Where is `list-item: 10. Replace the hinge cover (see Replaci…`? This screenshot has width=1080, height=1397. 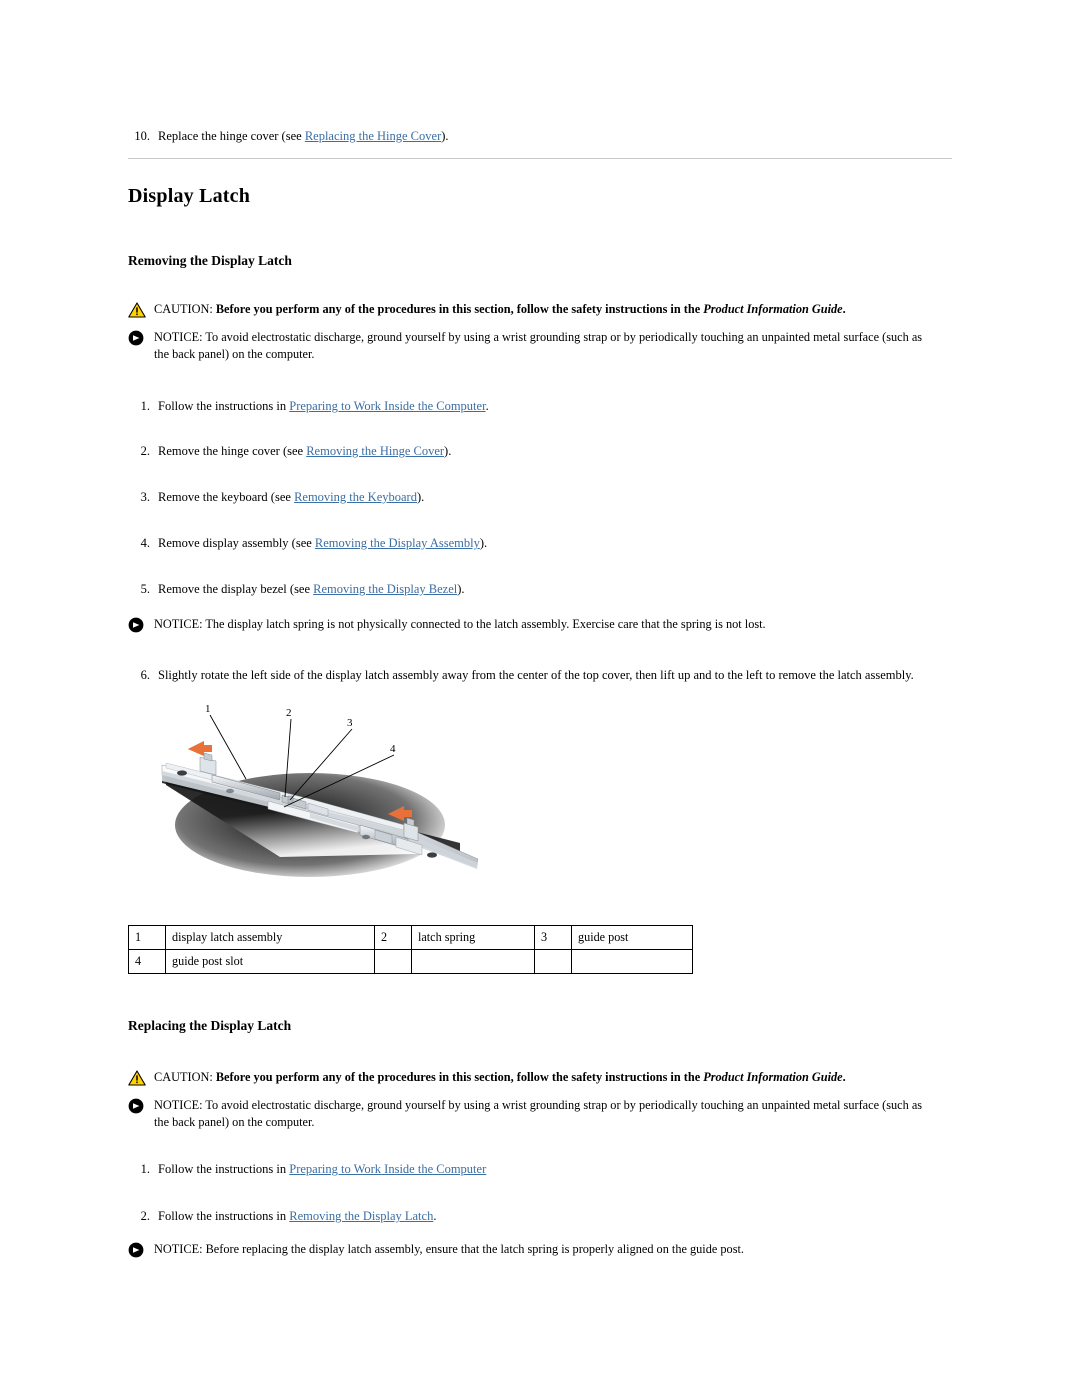 list-item: 10. Replace the hinge cover (see Replaci… is located at coordinates (540, 136).